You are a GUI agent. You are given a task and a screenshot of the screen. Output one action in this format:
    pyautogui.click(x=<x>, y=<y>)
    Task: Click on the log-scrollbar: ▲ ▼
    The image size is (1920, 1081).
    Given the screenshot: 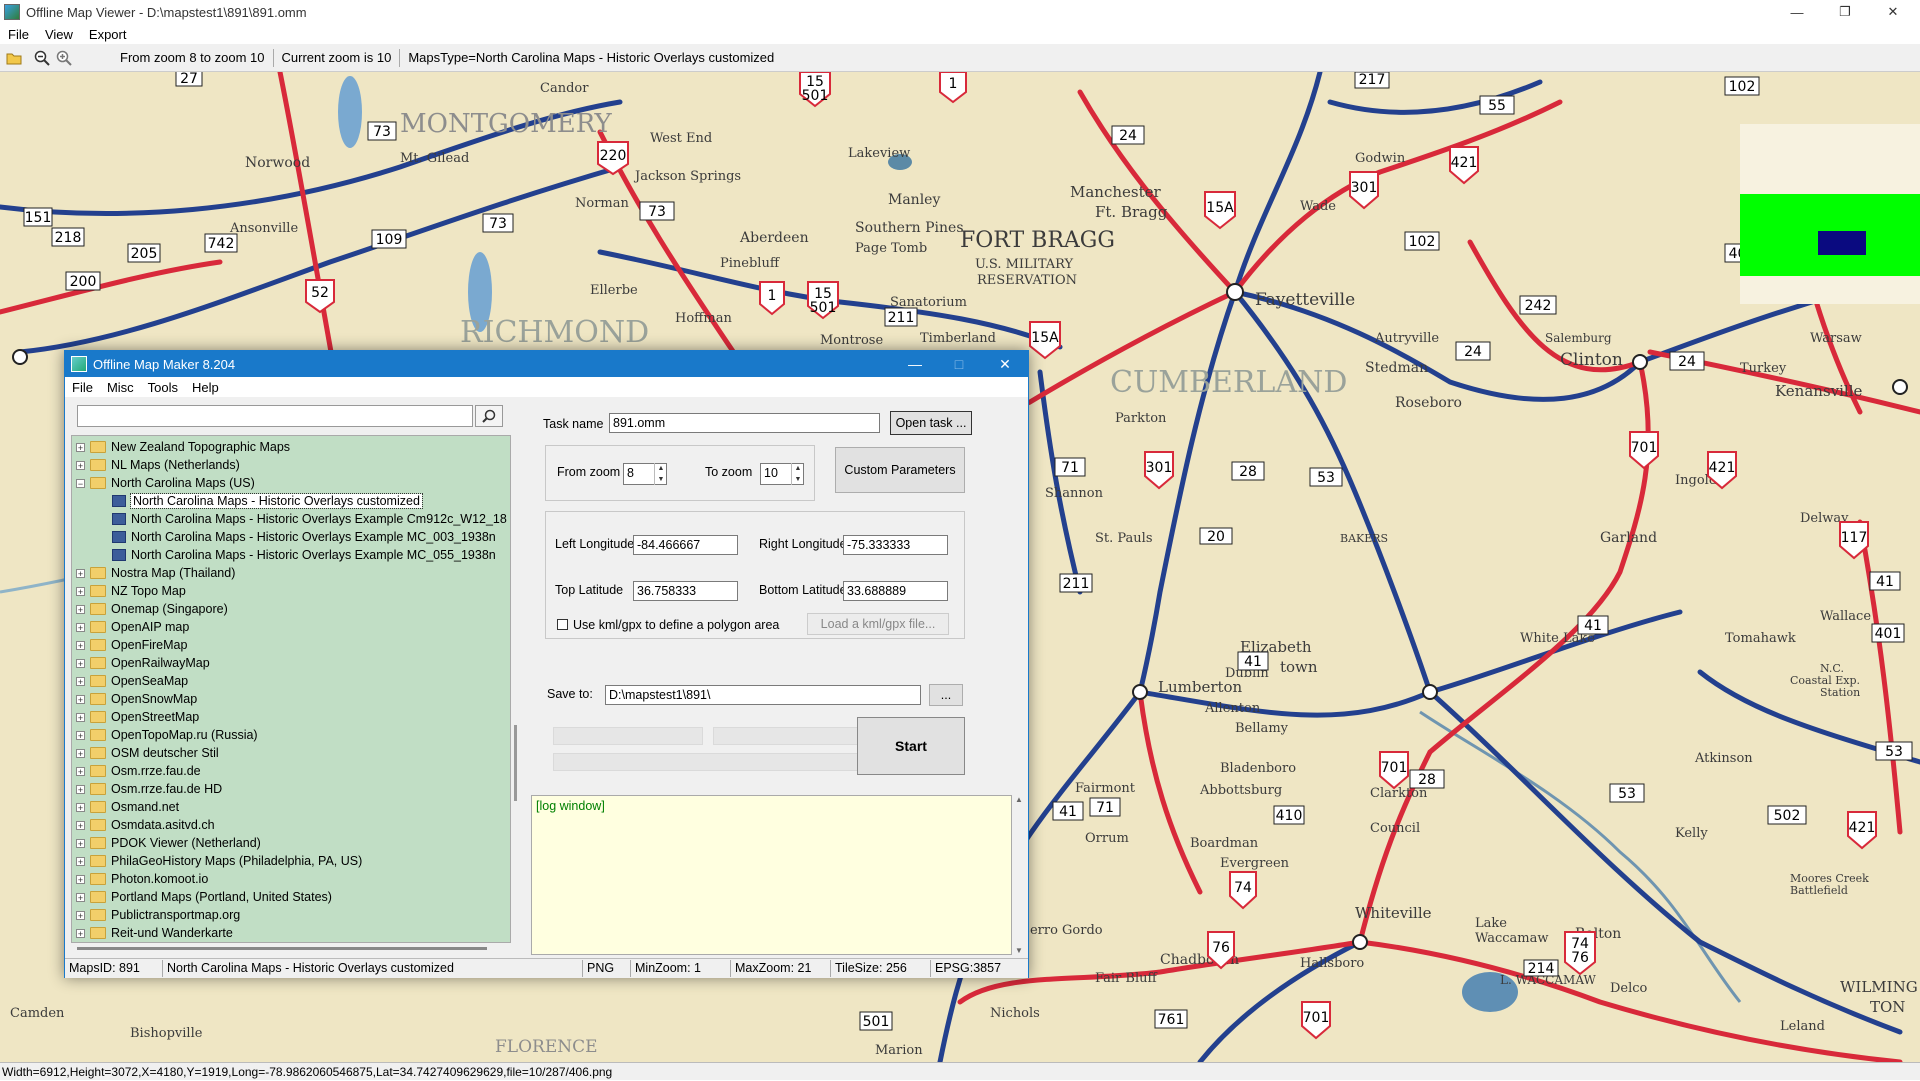 What is the action you would take?
    pyautogui.click(x=1019, y=875)
    